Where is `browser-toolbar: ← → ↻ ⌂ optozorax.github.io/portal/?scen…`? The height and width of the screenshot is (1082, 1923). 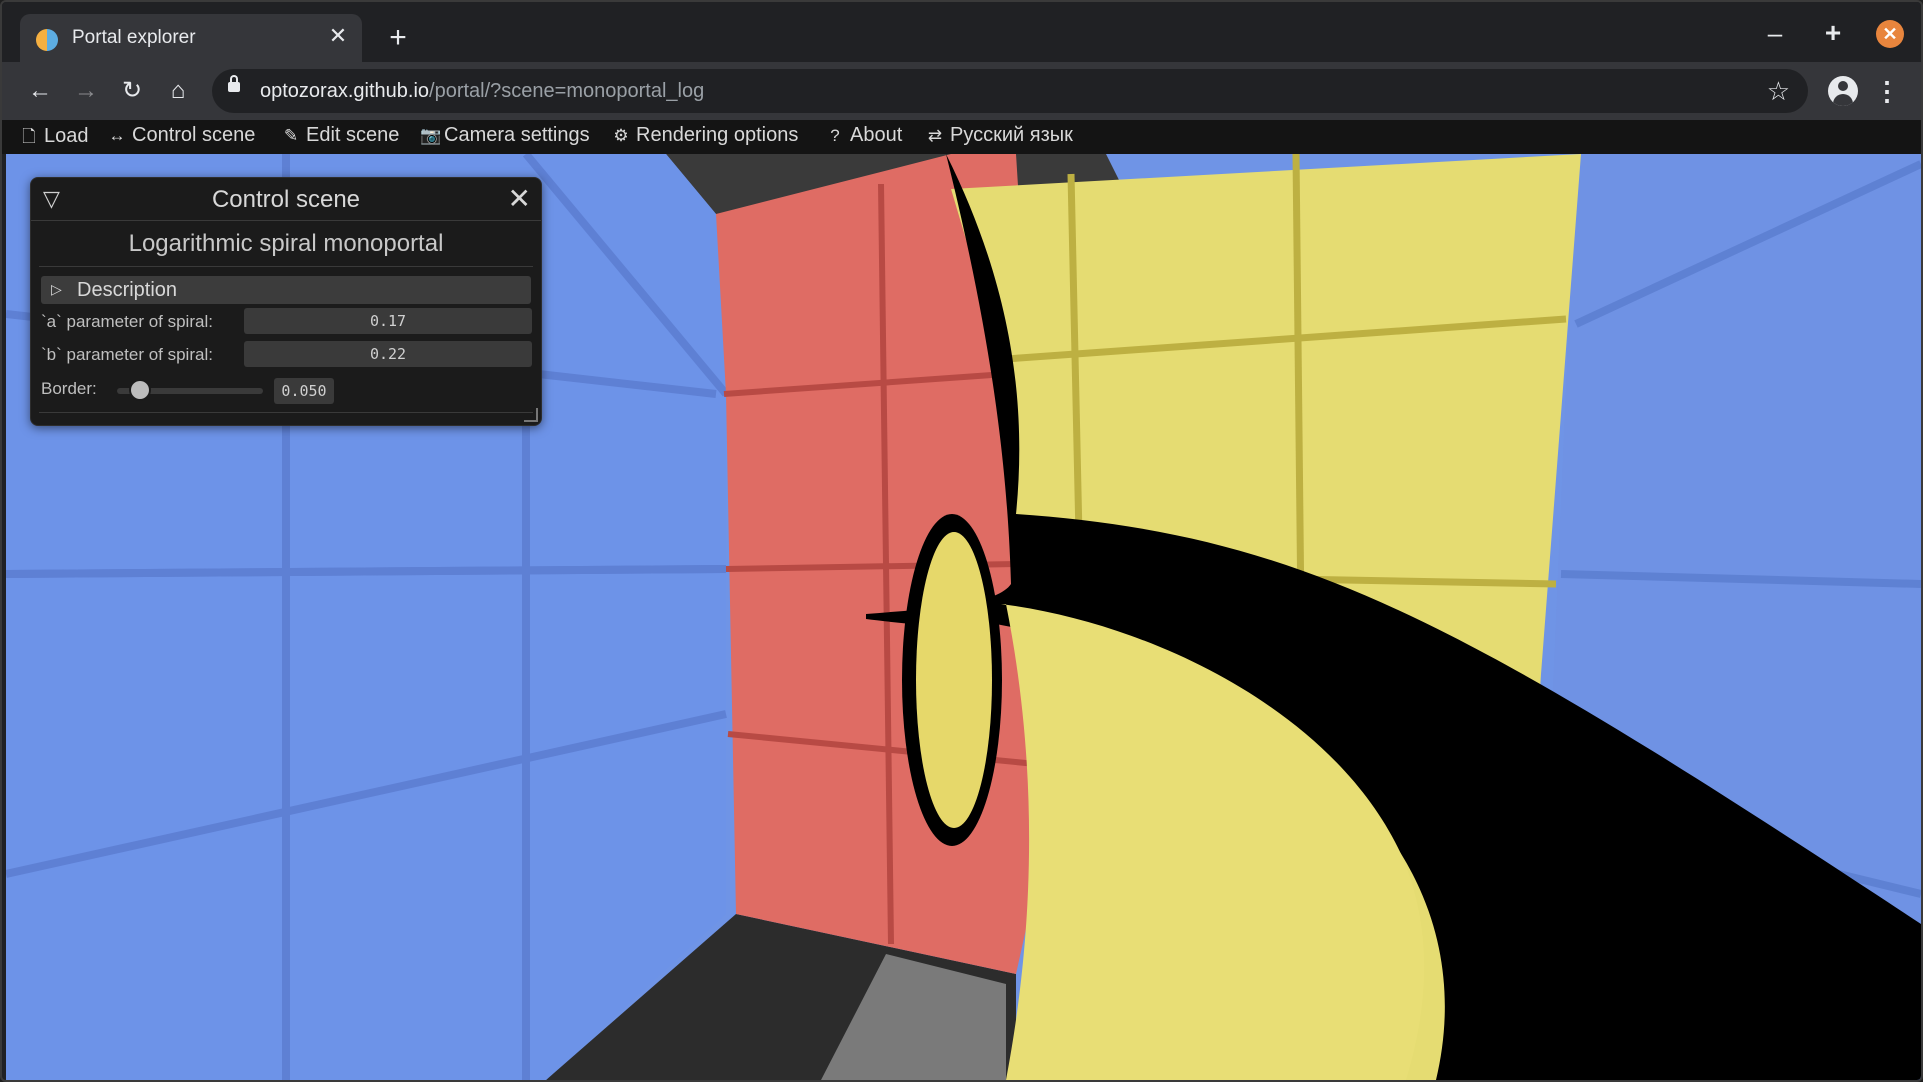 browser-toolbar: ← → ↻ ⌂ optozorax.github.io/portal/?scen… is located at coordinates (961, 91).